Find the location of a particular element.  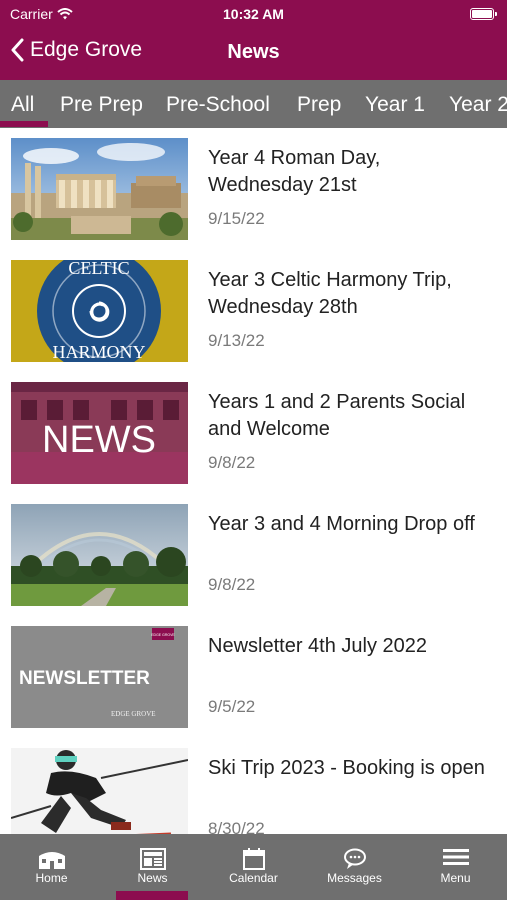

tab-messages: Messages is located at coordinates (354, 867).